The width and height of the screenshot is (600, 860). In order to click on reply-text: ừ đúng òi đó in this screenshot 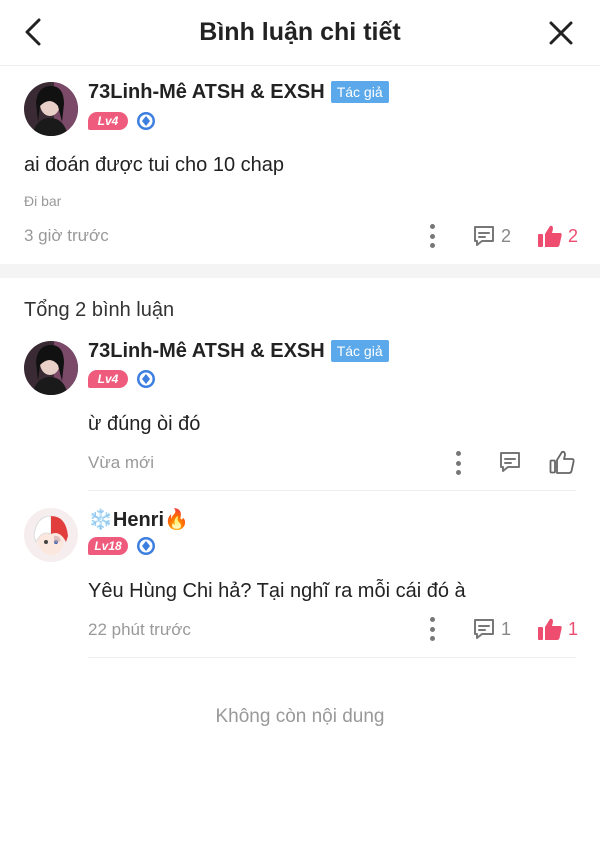, I will do `click(144, 424)`.